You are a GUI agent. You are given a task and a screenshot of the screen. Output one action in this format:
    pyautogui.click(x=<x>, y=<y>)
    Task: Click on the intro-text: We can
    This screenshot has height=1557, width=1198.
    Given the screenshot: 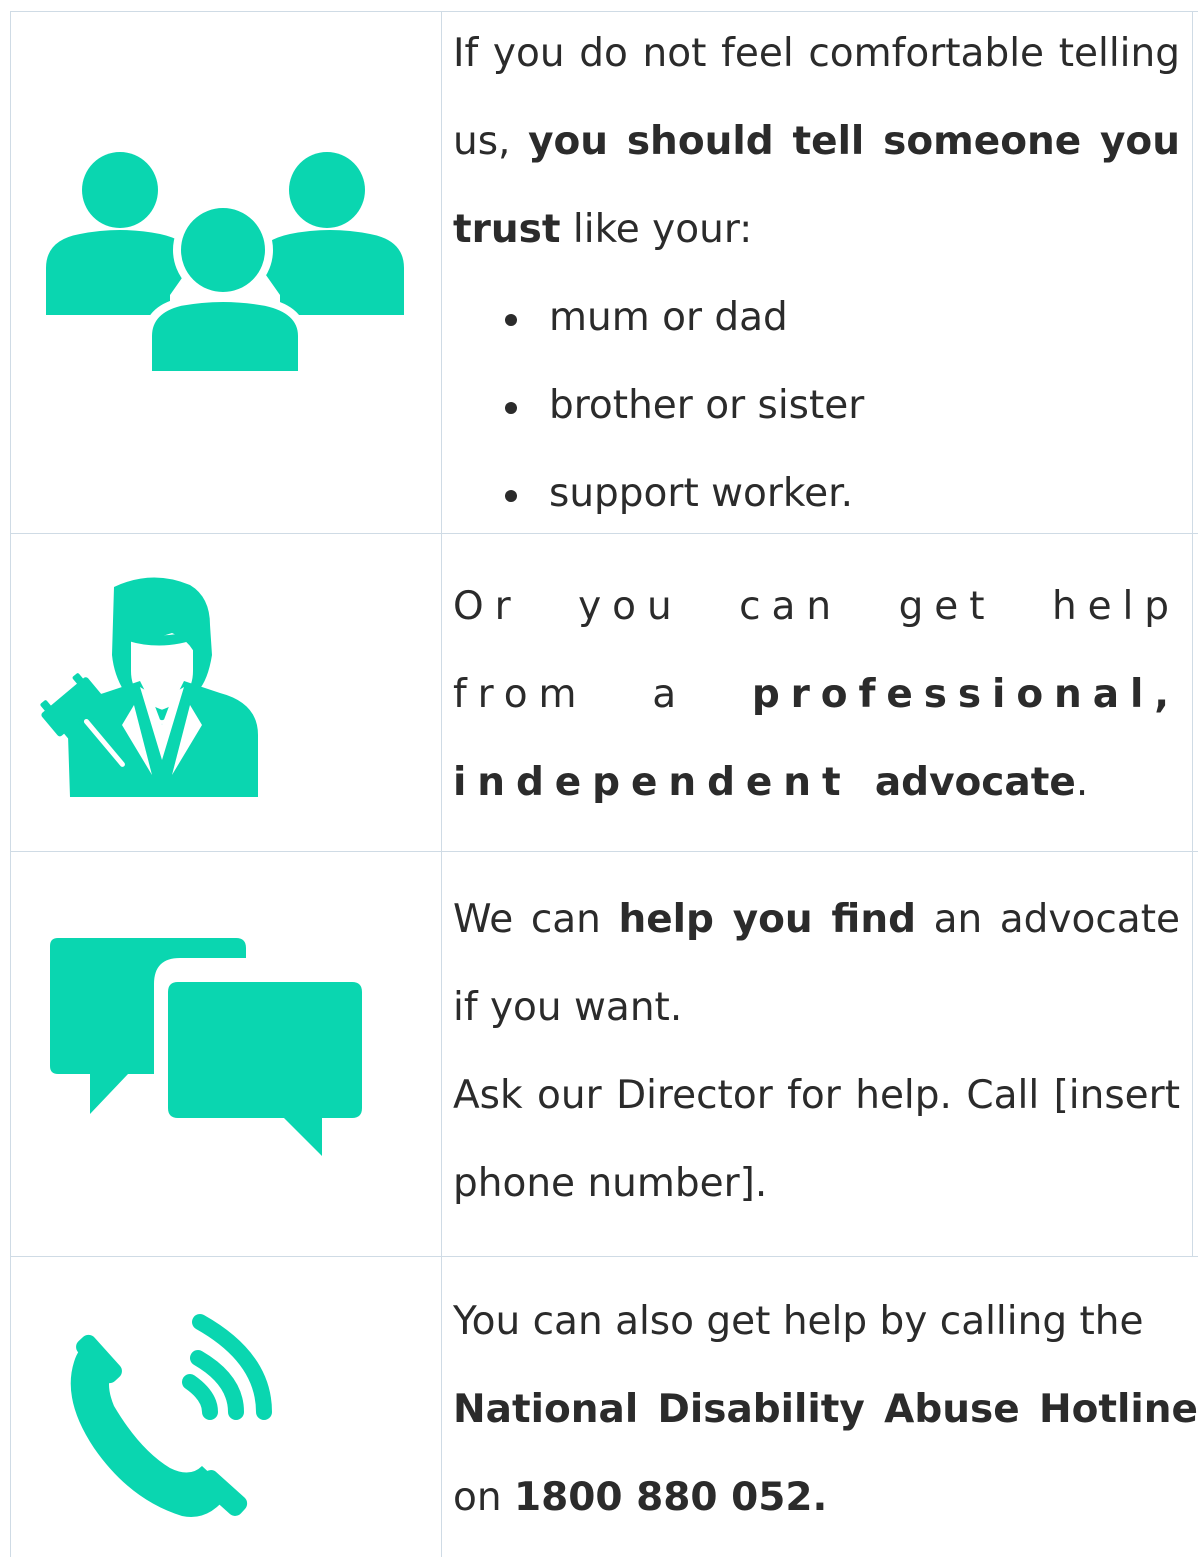 What is the action you would take?
    pyautogui.click(x=527, y=919)
    